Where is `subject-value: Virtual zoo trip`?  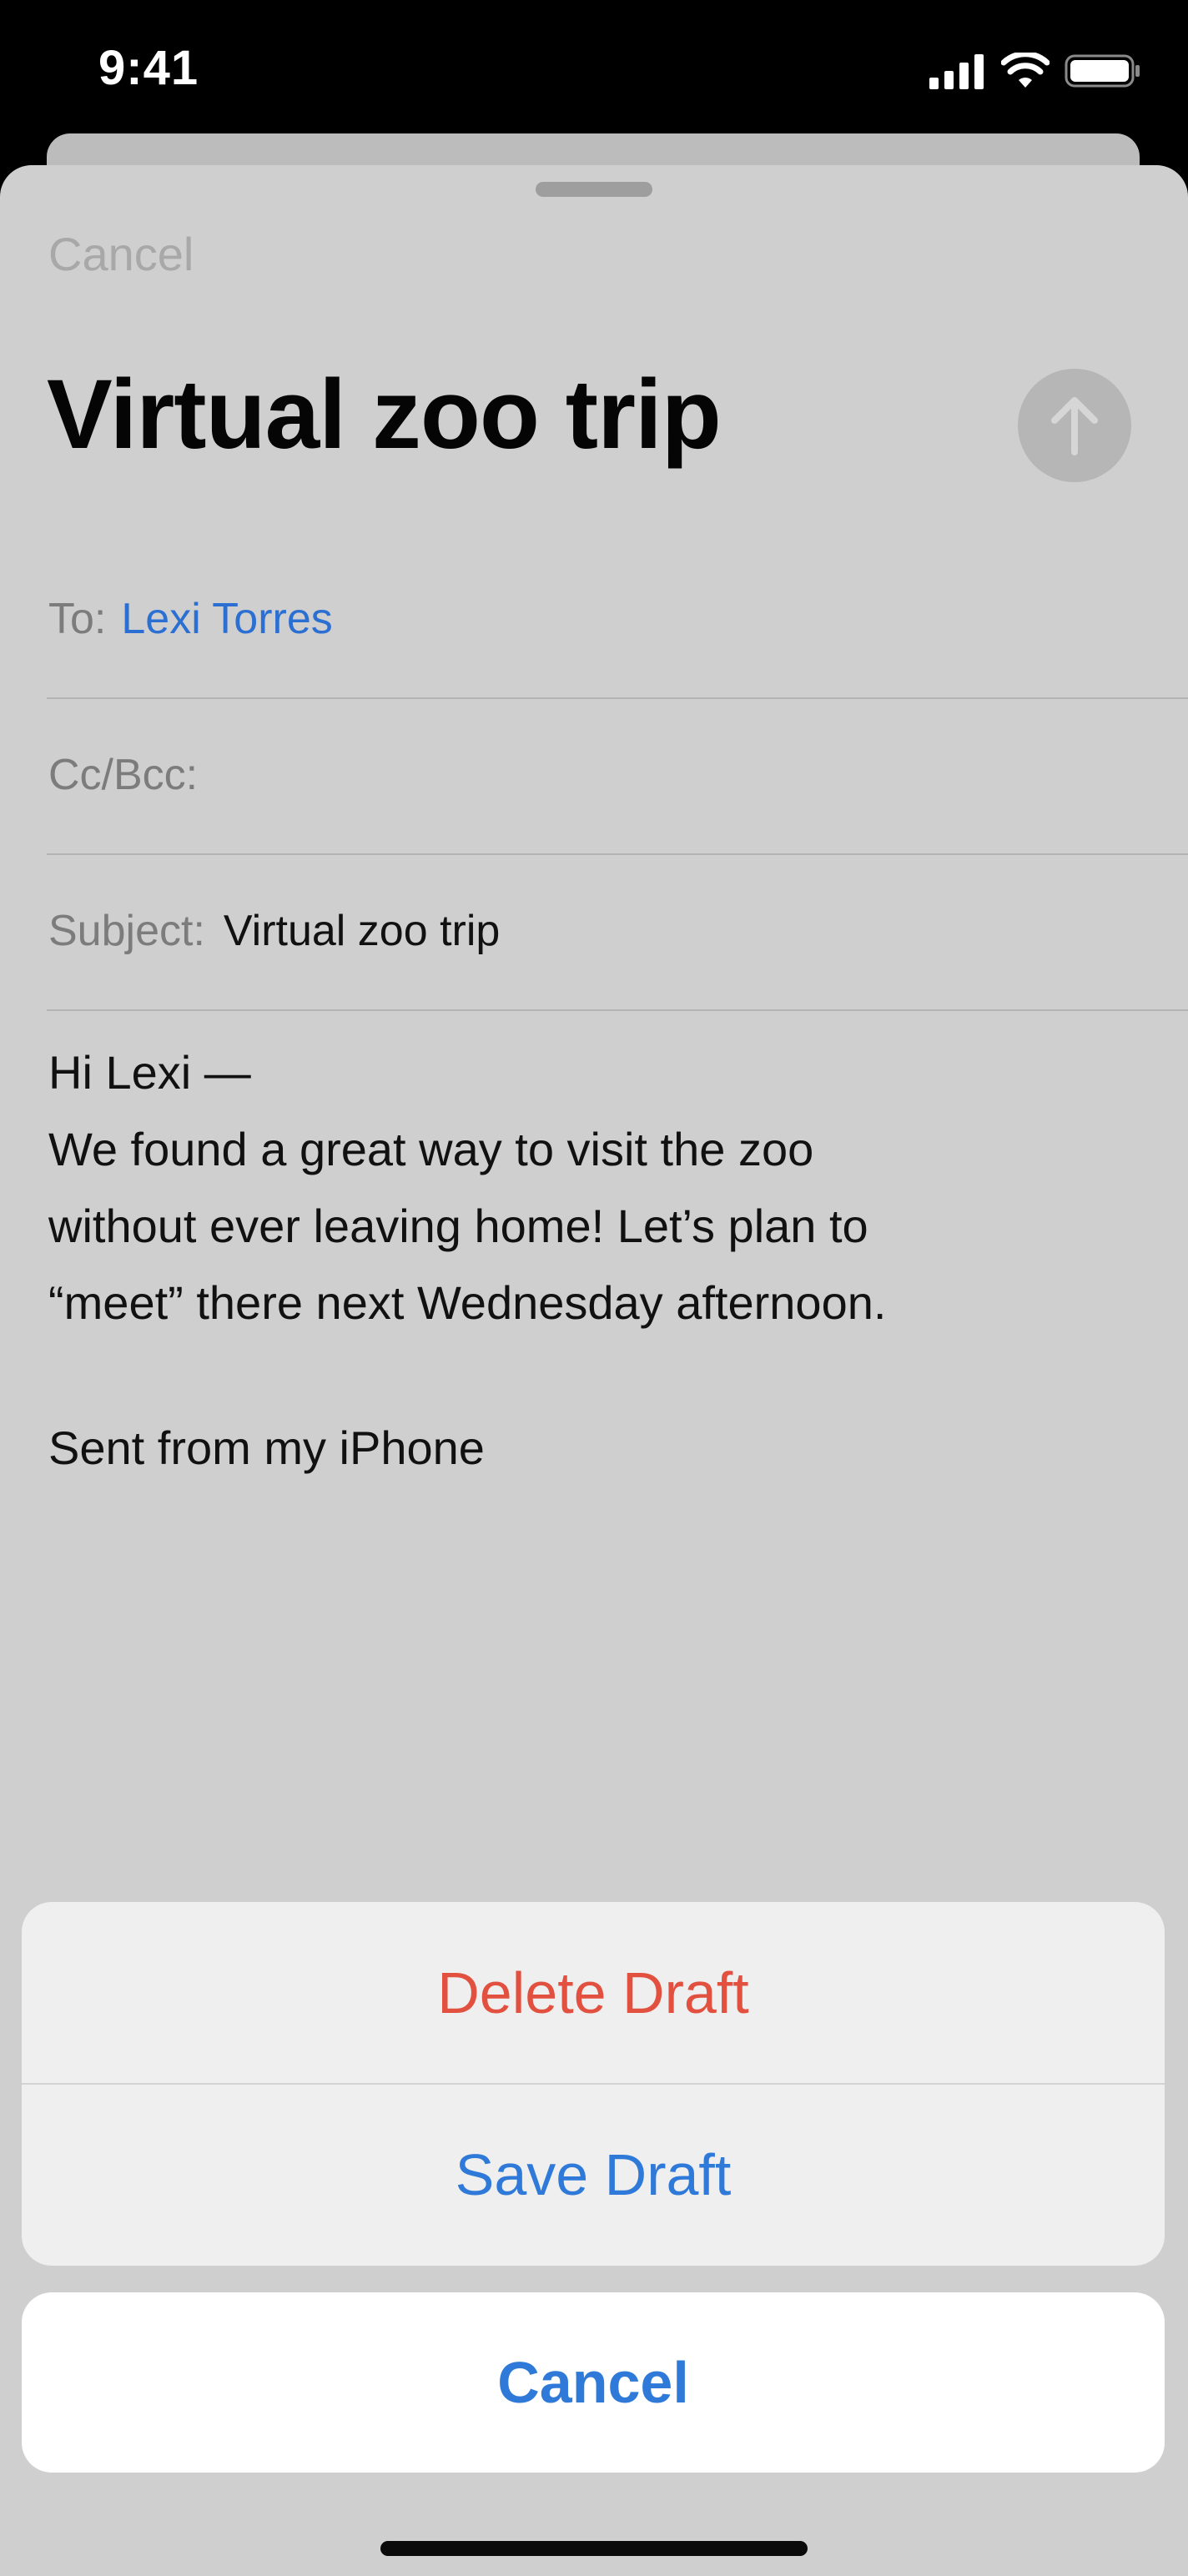 subject-value: Virtual zoo trip is located at coordinates (362, 931).